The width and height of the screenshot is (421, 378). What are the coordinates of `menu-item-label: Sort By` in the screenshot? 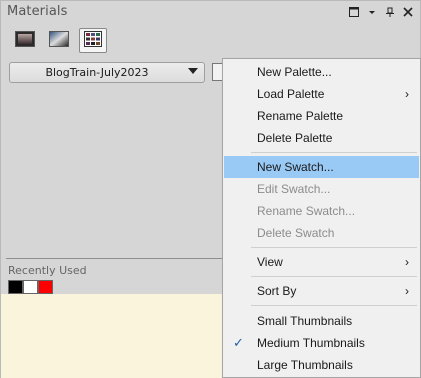 It's located at (277, 291).